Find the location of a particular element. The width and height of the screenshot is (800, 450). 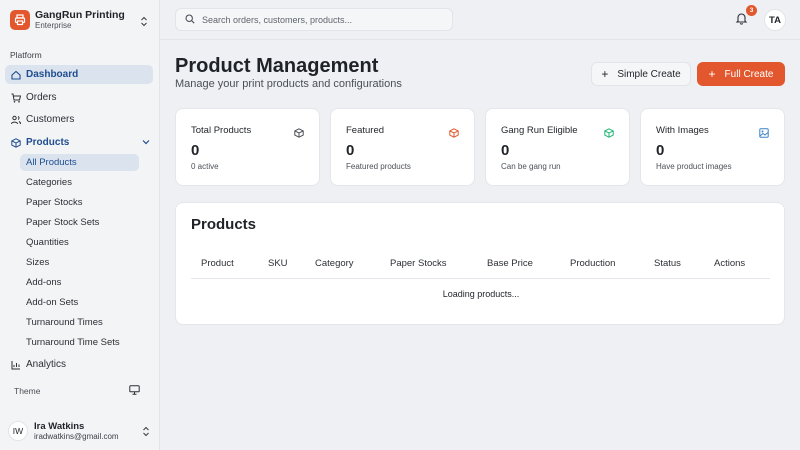

stat-desc: 0 active is located at coordinates (205, 166).